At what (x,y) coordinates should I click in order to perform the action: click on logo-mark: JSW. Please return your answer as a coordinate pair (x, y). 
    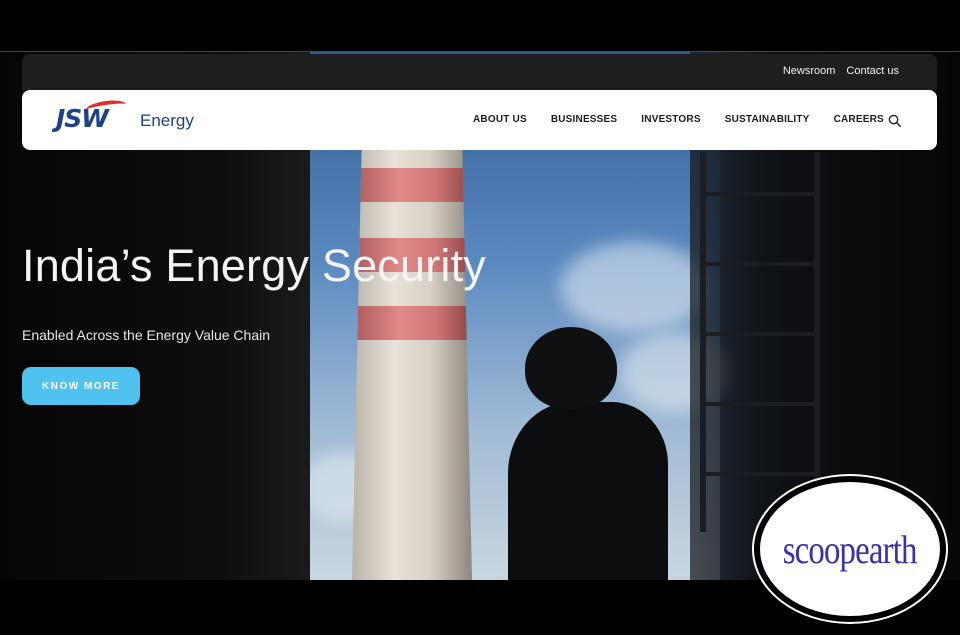
    Looking at the image, I should click on (82, 118).